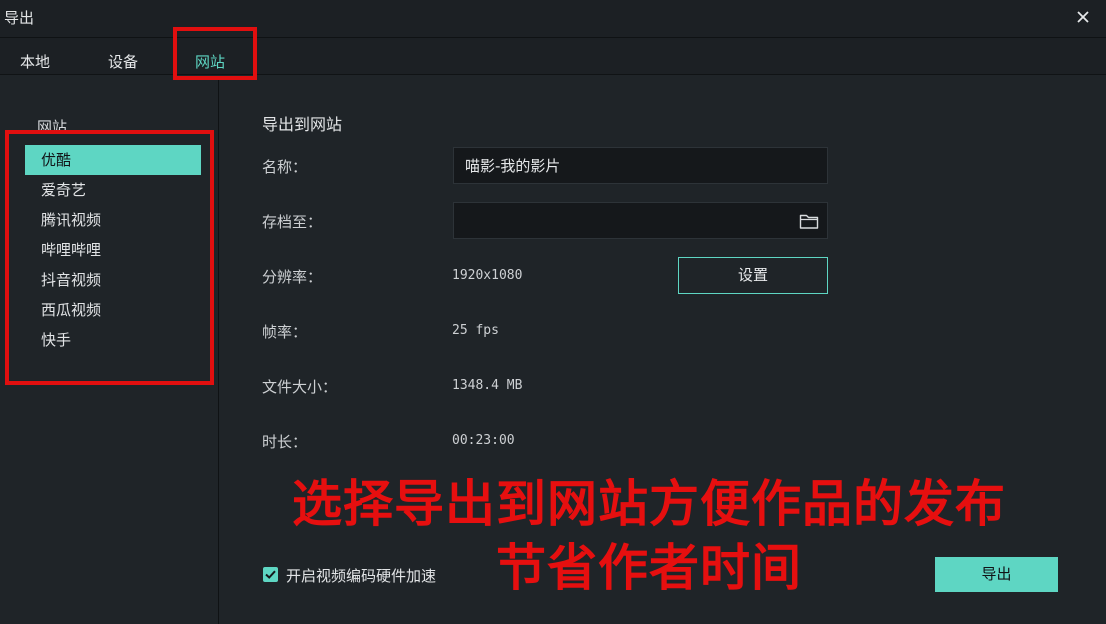 The height and width of the screenshot is (624, 1106). What do you see at coordinates (302, 124) in the screenshot?
I see `form-heading: 导出到网站` at bounding box center [302, 124].